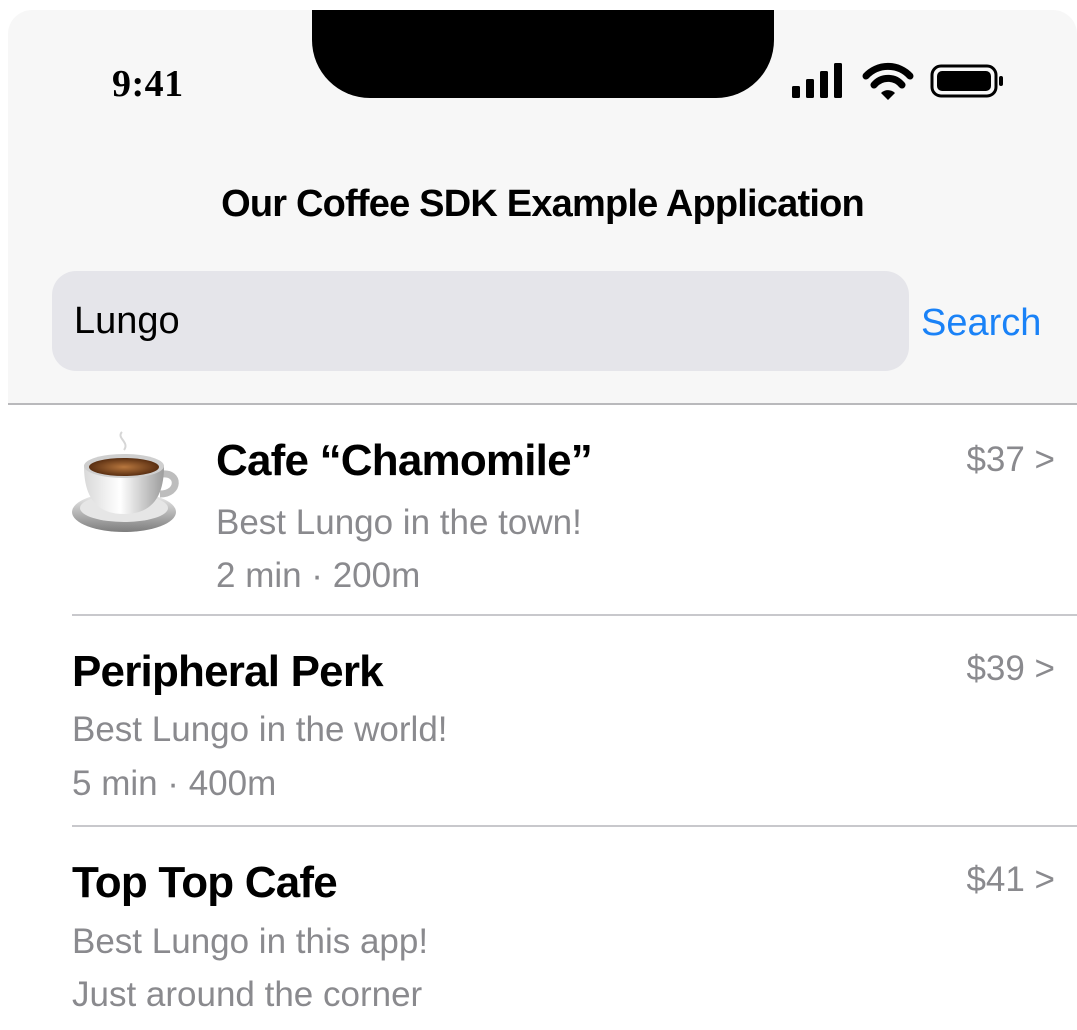  Describe the element at coordinates (543, 54) in the screenshot. I see `device-notch` at that location.